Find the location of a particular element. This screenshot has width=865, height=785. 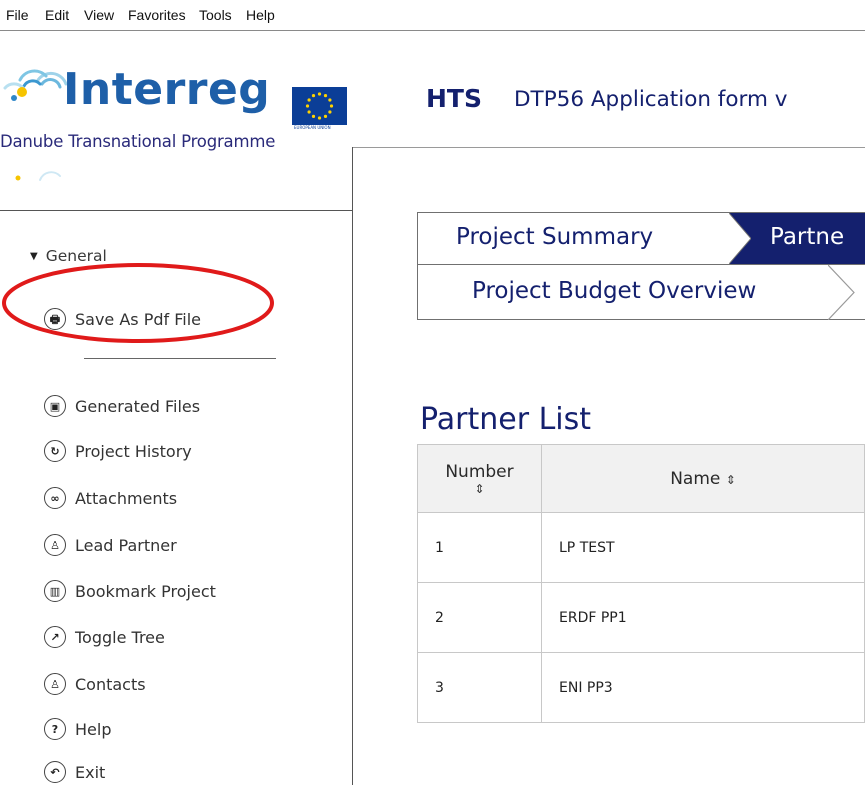

page-title: DTP56 Application form v is located at coordinates (651, 99).